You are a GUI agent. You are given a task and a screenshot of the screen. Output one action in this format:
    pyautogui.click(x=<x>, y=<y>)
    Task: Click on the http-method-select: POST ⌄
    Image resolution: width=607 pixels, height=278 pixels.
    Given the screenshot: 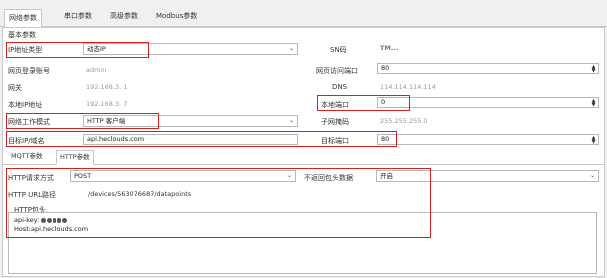 What is the action you would take?
    pyautogui.click(x=183, y=176)
    